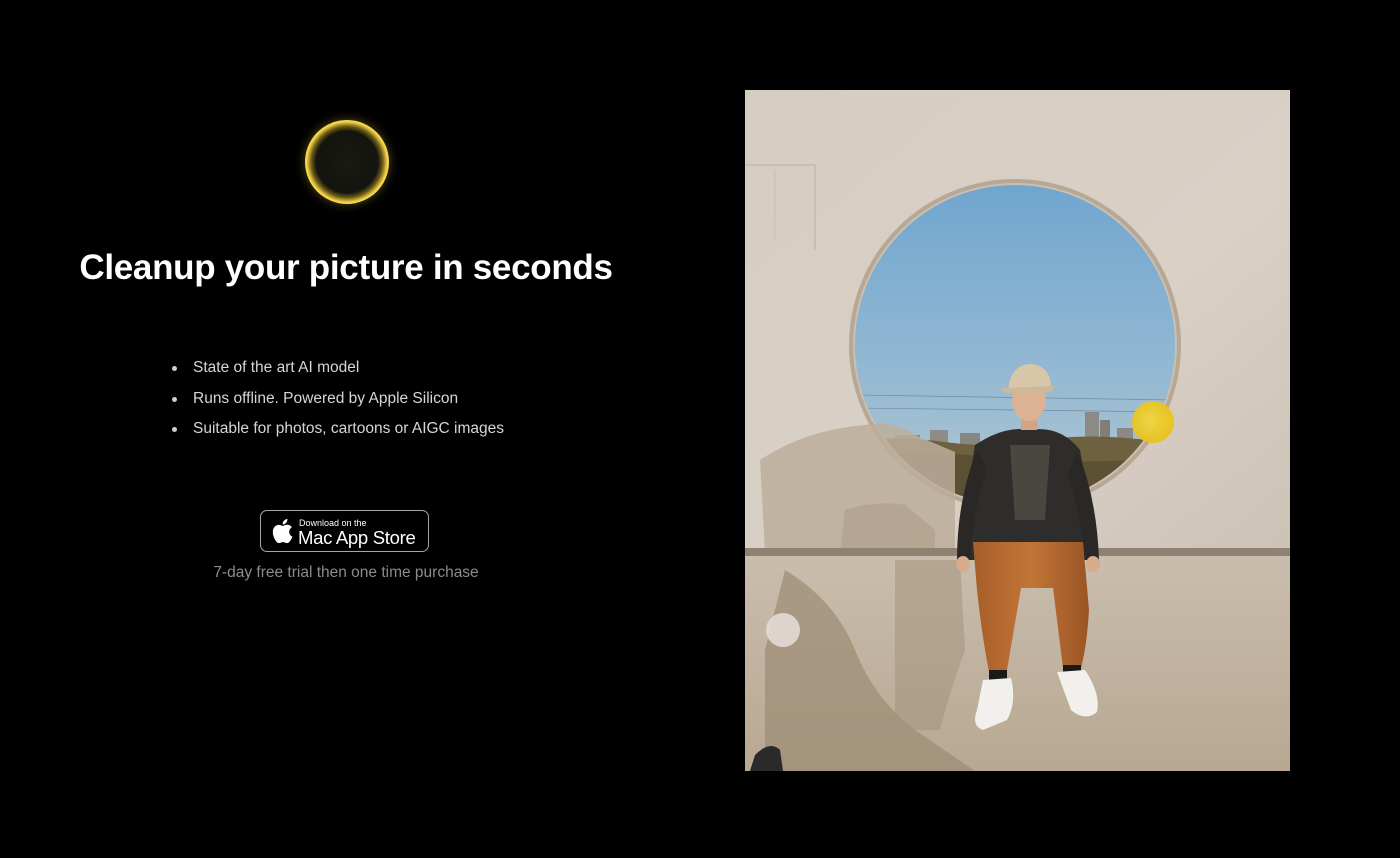 The height and width of the screenshot is (858, 1400). What do you see at coordinates (346, 267) in the screenshot?
I see `headline: Cleanup your picture in seconds` at bounding box center [346, 267].